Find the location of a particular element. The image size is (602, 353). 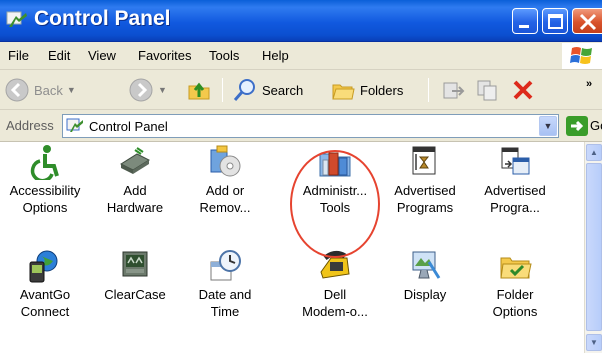

scroll-down-button: ▼ is located at coordinates (594, 342).